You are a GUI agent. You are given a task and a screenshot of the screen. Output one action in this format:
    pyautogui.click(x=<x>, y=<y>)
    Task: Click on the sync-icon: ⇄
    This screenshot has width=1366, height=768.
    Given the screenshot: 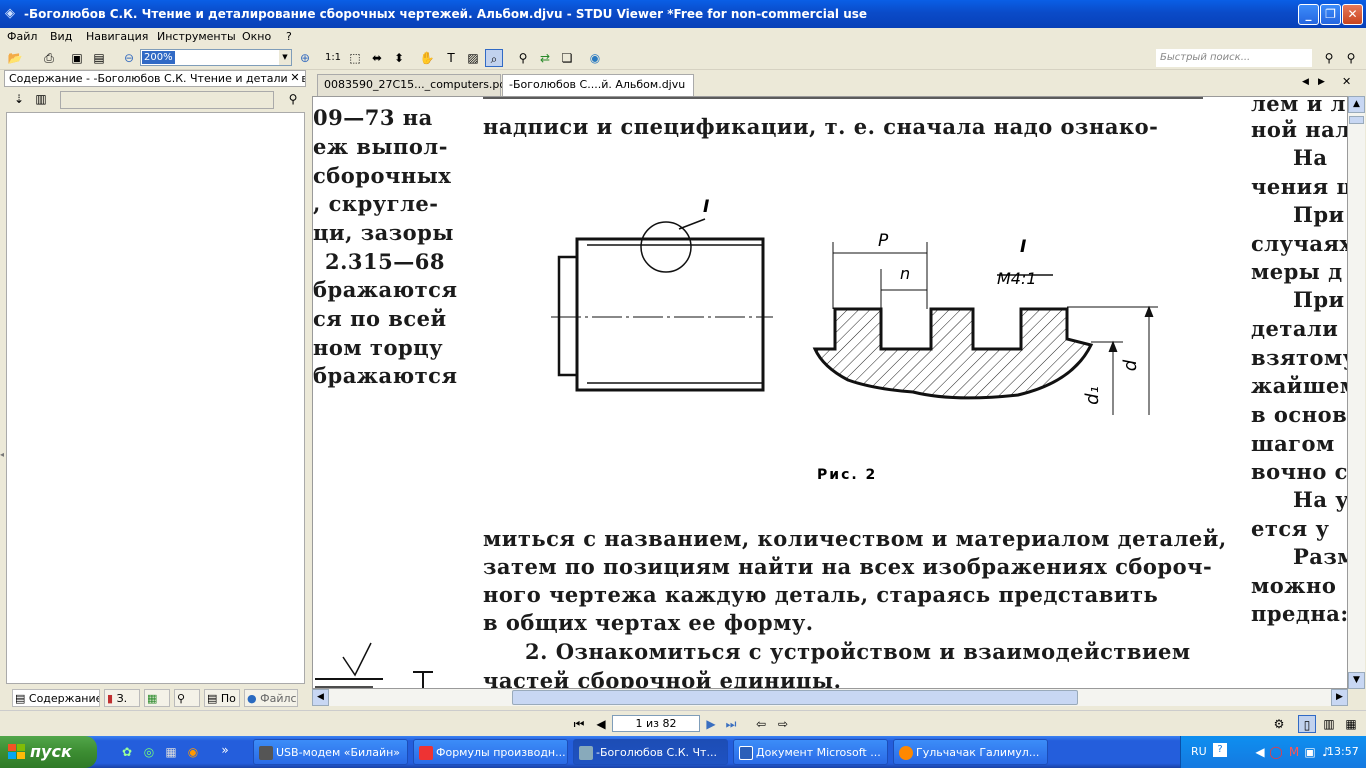 What is the action you would take?
    pyautogui.click(x=545, y=58)
    